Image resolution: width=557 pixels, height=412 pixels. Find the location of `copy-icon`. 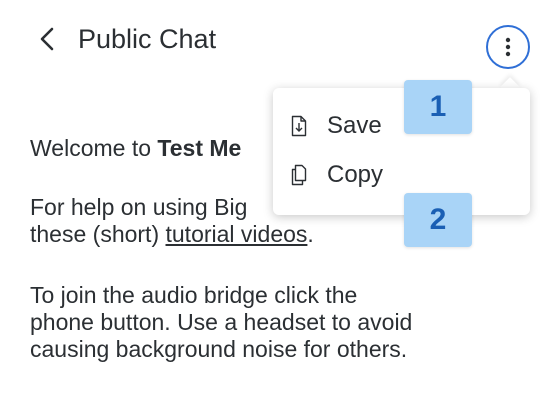

copy-icon is located at coordinates (299, 175).